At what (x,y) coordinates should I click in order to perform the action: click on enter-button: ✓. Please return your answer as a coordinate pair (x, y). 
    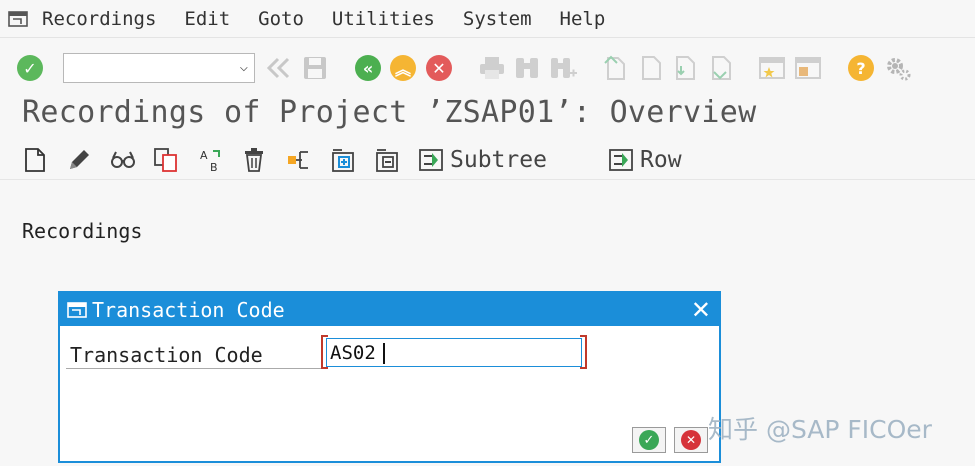
    Looking at the image, I should click on (30, 68).